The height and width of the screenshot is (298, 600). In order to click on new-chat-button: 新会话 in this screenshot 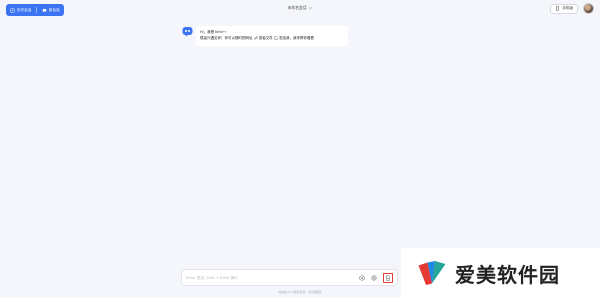, I will do `click(51, 10)`.